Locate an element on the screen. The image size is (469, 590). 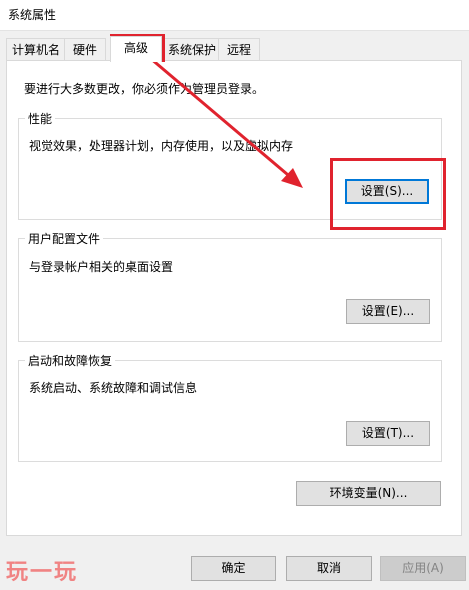
arrow-shaft is located at coordinates (222, 119).